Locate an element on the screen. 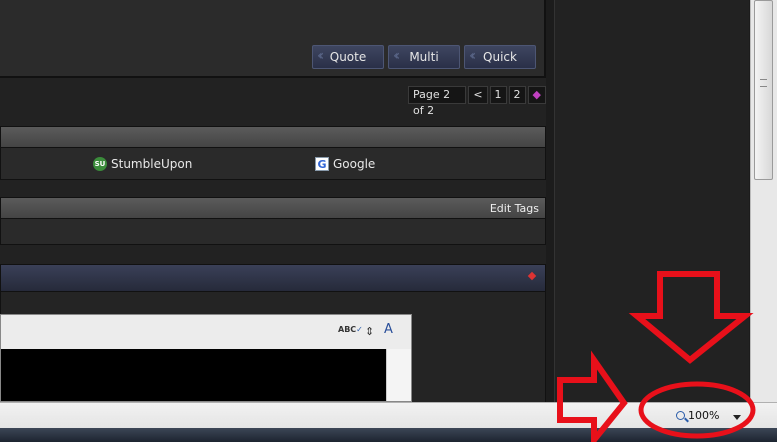 The image size is (777, 442). quick-reply-button: ‹‹ Quick is located at coordinates (500, 57).